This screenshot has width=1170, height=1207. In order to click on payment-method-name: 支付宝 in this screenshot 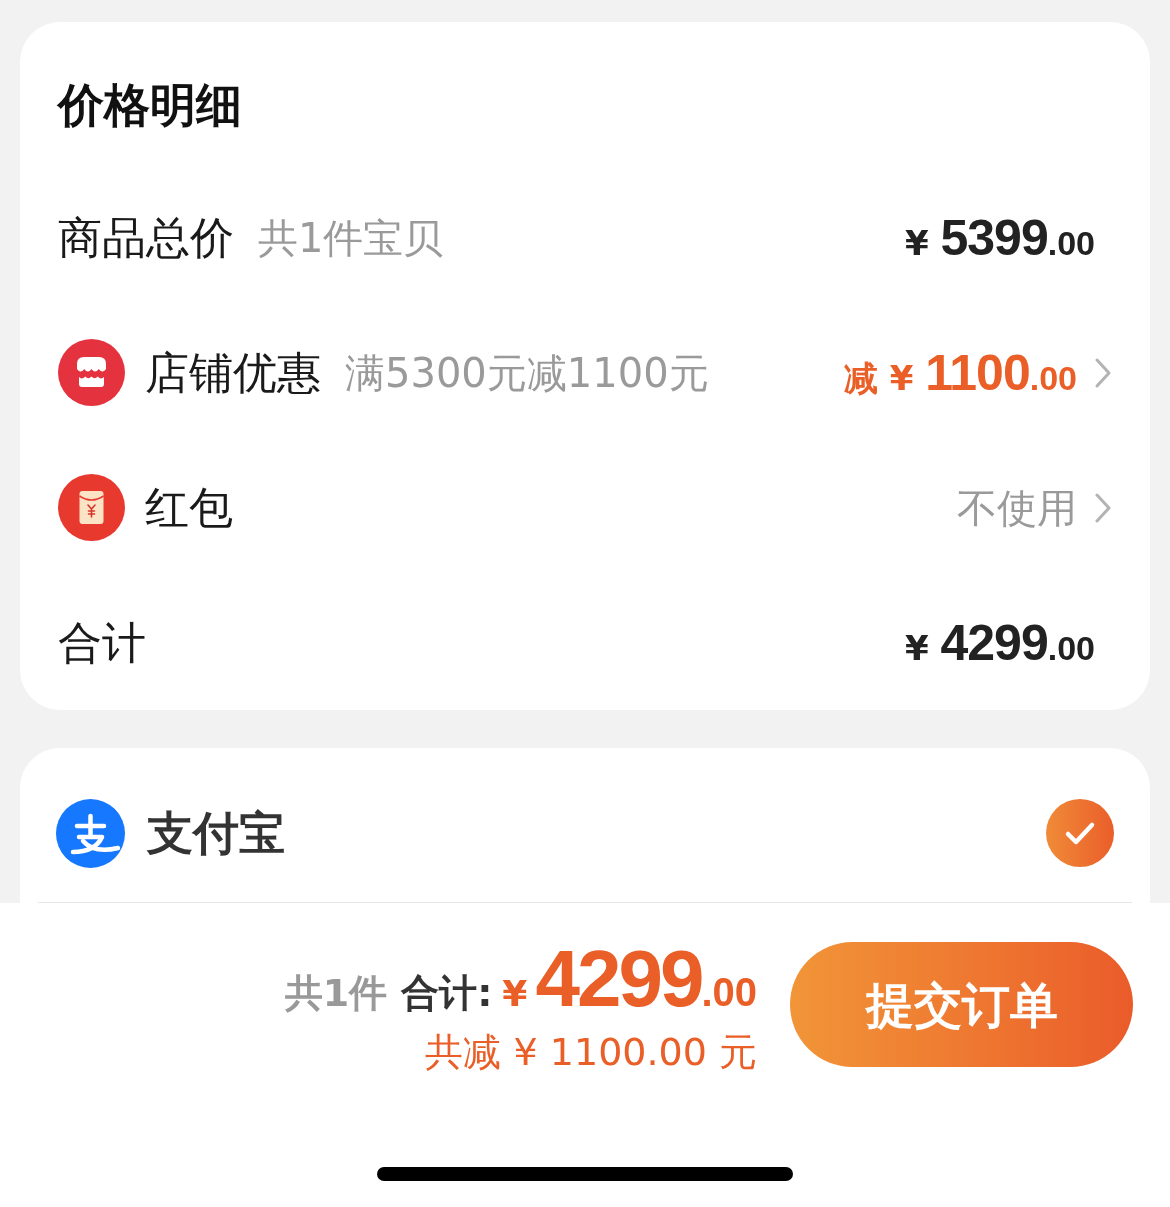, I will do `click(216, 833)`.